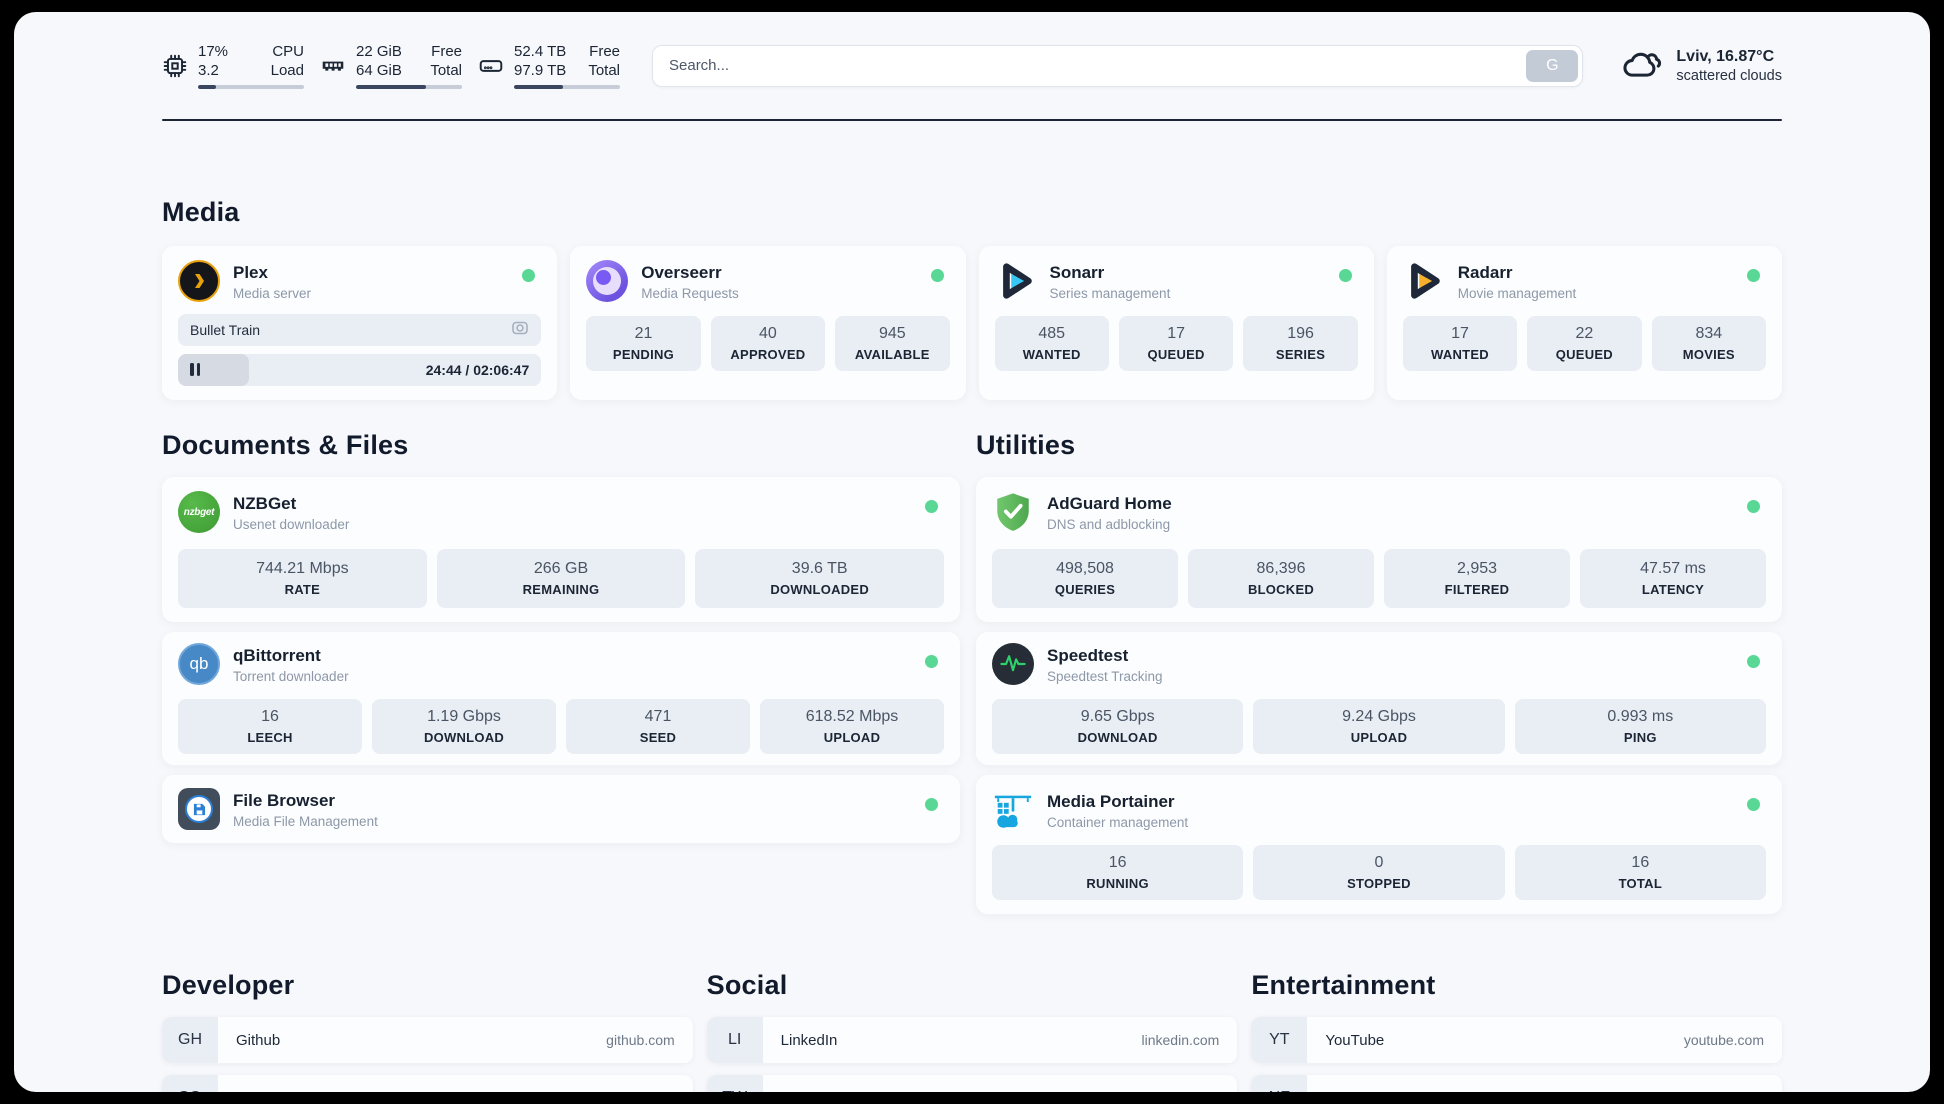  I want to click on stat-label: LEECH, so click(270, 737).